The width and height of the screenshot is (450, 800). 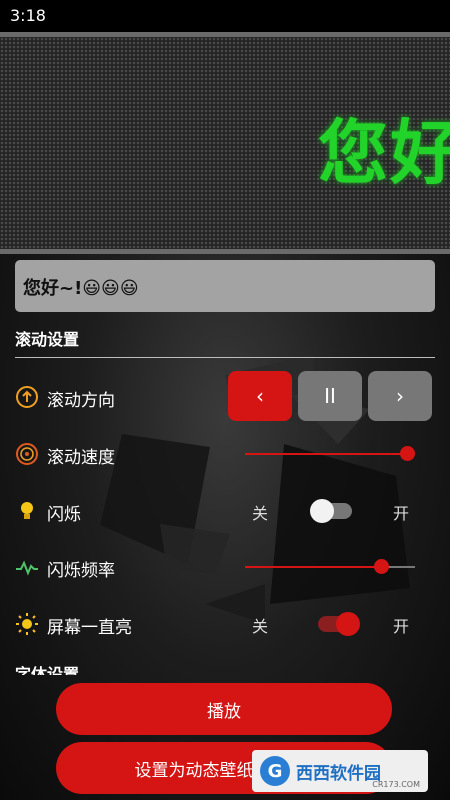 I want to click on waveform-icon, so click(x=27, y=568).